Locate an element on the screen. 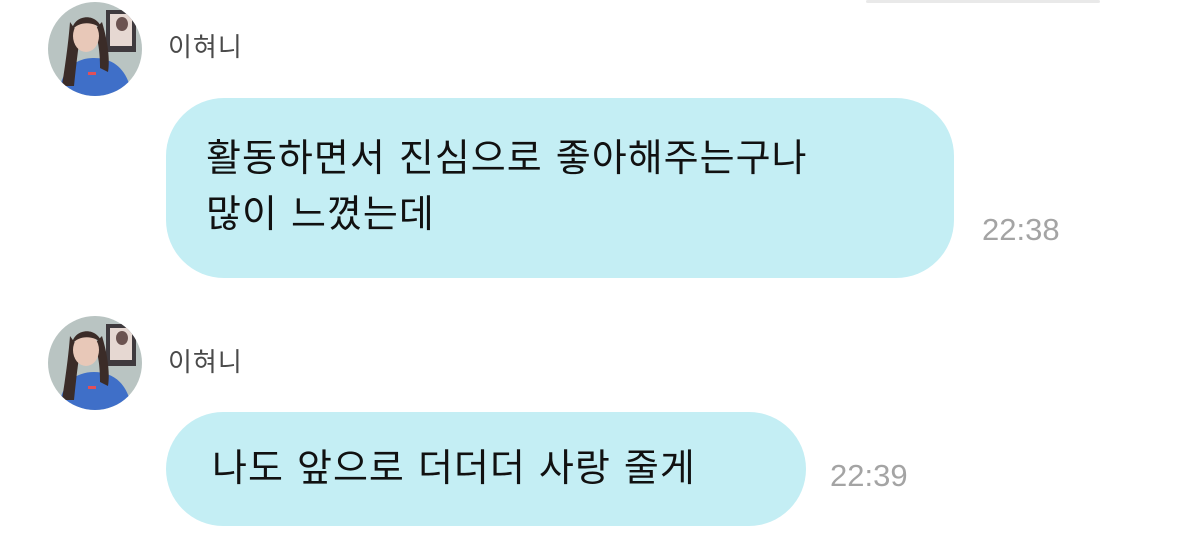 This screenshot has height=556, width=1200. message-bubble: 나도 앞으로 더더더 사랑 줄게 is located at coordinates (486, 469).